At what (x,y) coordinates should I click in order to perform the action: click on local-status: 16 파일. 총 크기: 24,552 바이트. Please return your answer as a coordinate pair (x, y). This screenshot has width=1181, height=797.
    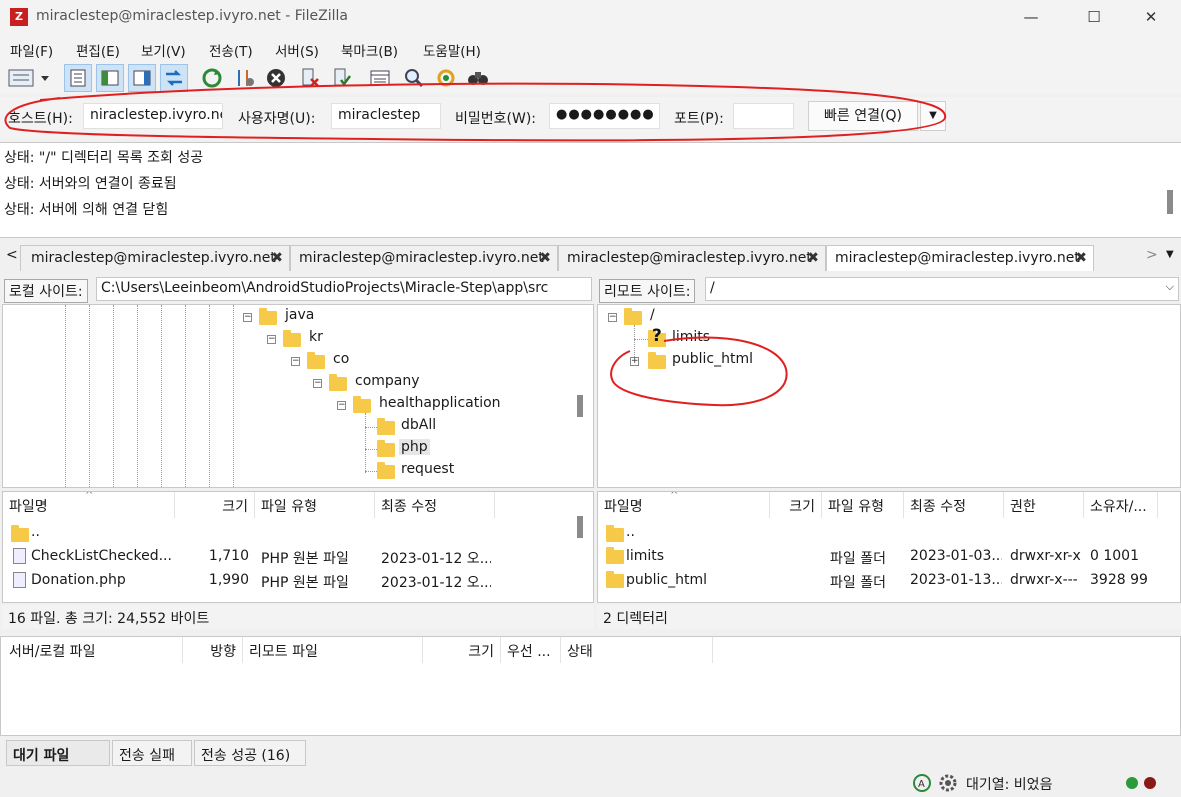
    Looking at the image, I should click on (298, 617).